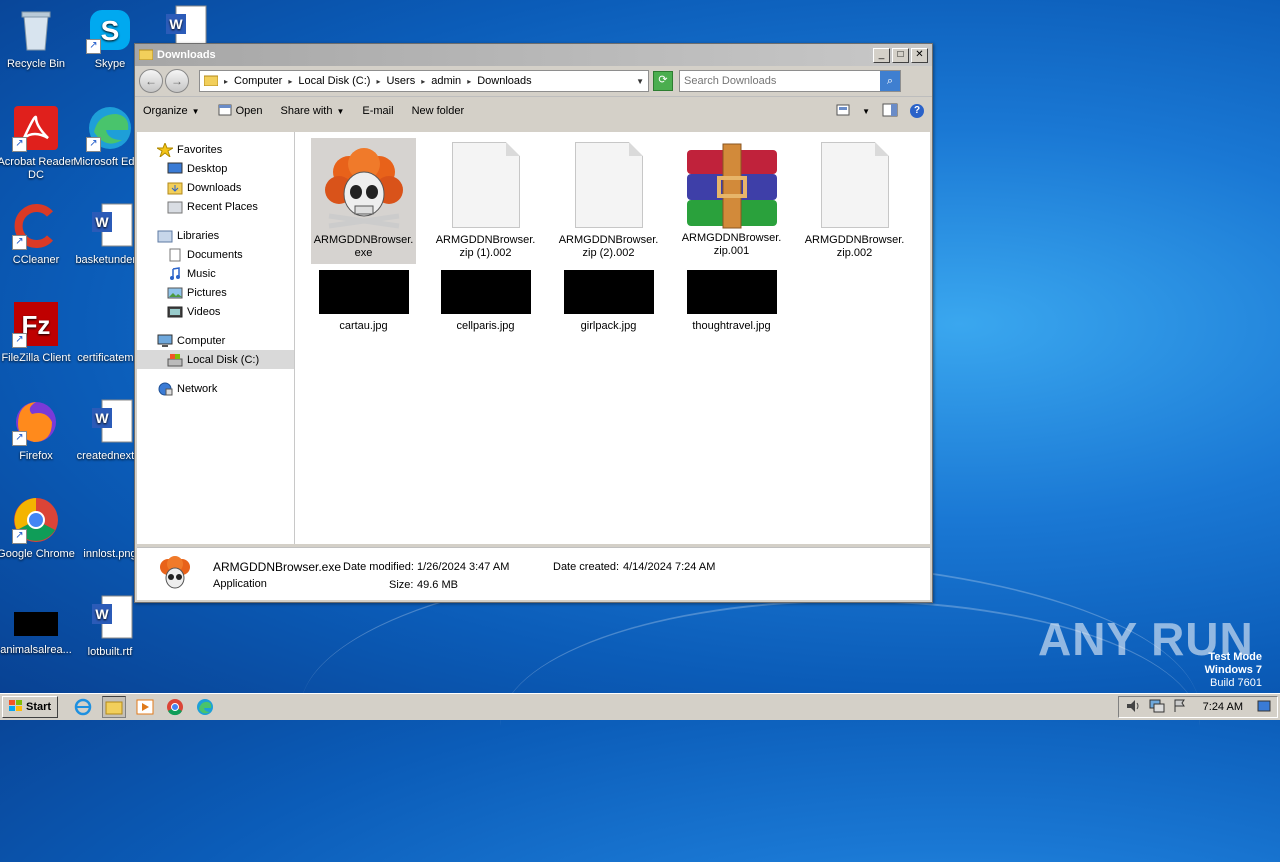 This screenshot has height=862, width=1280. I want to click on email-button: E-mail, so click(377, 111).